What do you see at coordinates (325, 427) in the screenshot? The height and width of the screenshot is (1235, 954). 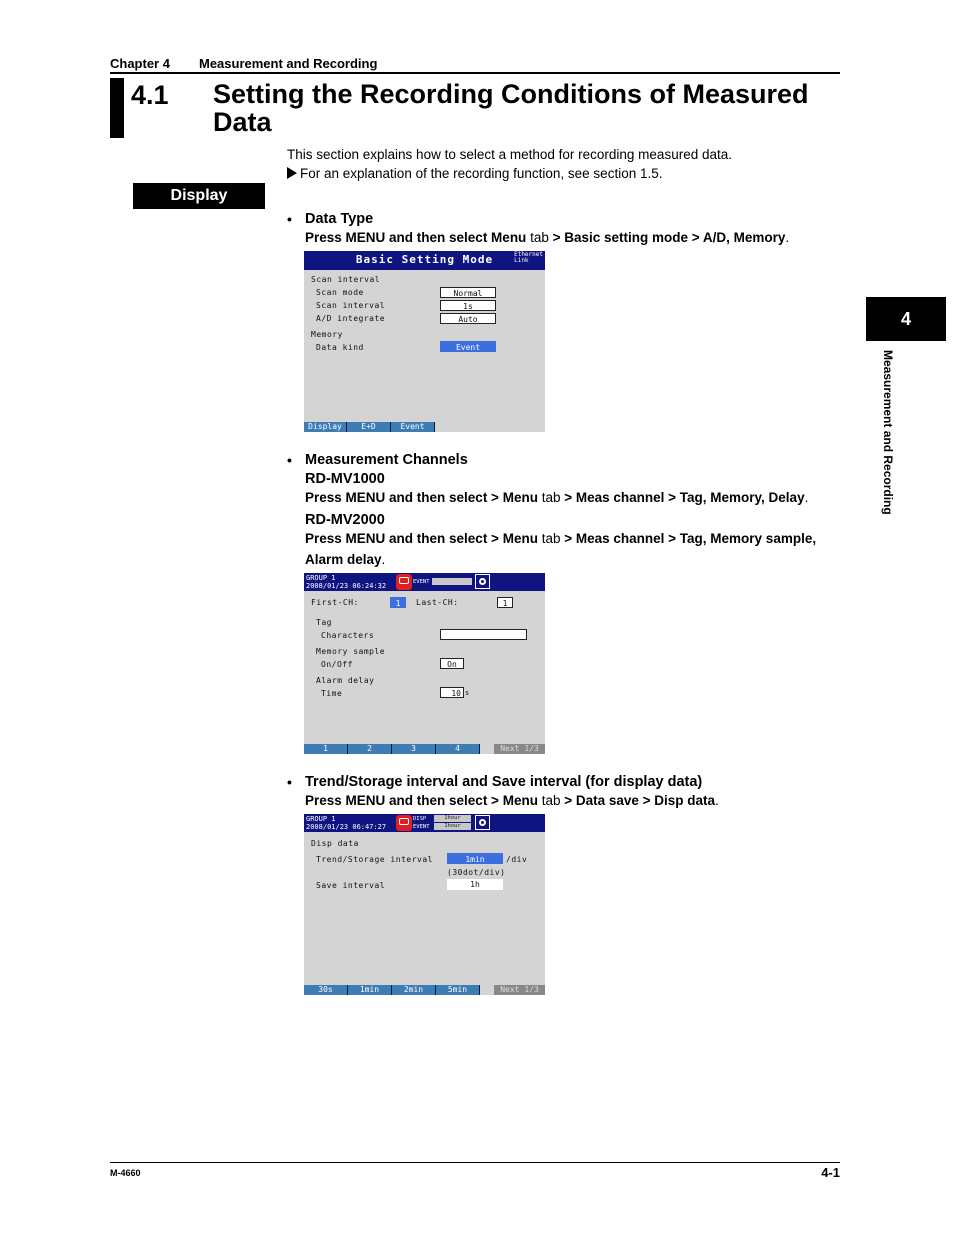 I see `softkey-display: Display` at bounding box center [325, 427].